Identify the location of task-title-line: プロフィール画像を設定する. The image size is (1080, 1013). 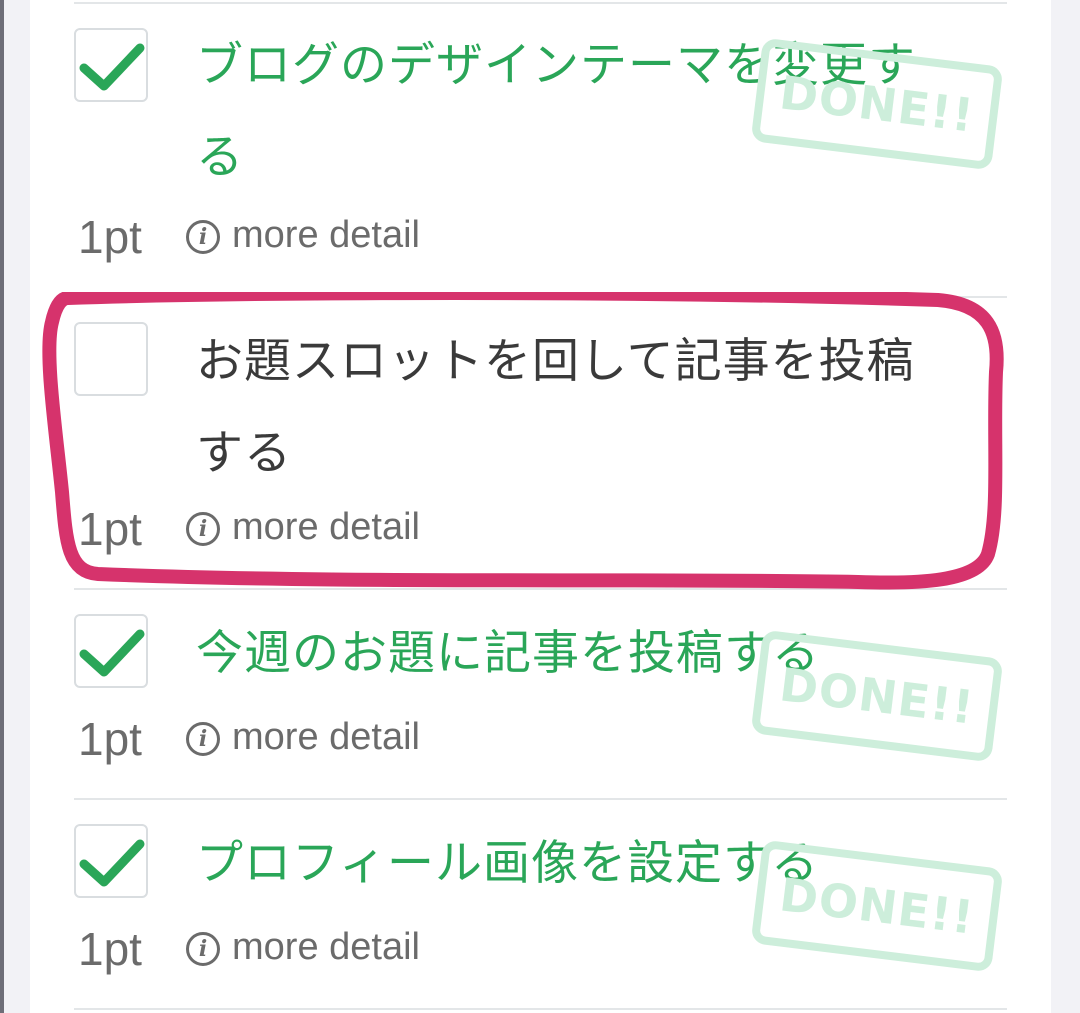
(508, 863).